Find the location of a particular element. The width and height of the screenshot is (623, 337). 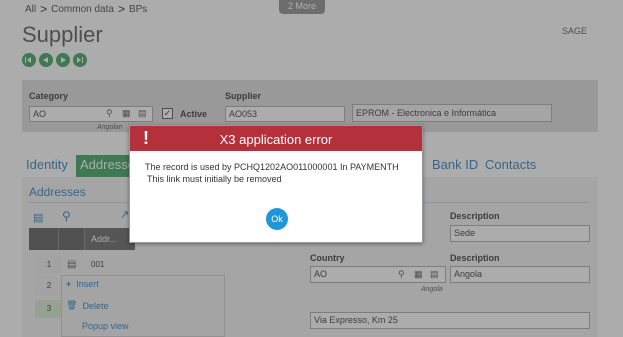

dialog-message-line-2: This link must initially be removed is located at coordinates (214, 179).